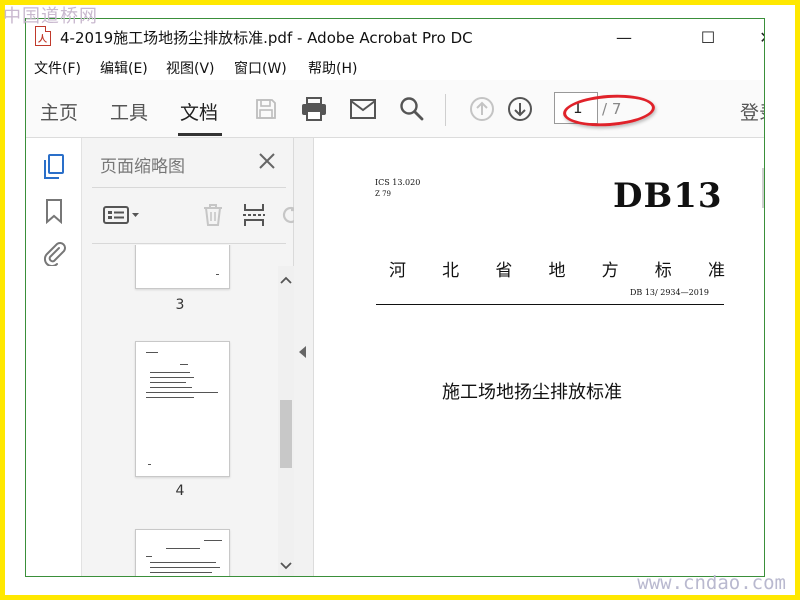  Describe the element at coordinates (668, 196) in the screenshot. I see `standard-header-code: DB13` at that location.